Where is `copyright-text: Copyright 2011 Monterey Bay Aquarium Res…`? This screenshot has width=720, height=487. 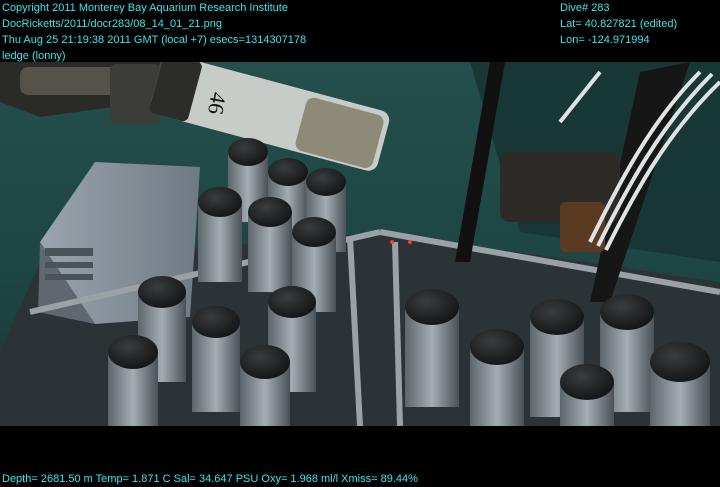
copyright-text: Copyright 2011 Monterey Bay Aquarium Res… is located at coordinates (145, 8).